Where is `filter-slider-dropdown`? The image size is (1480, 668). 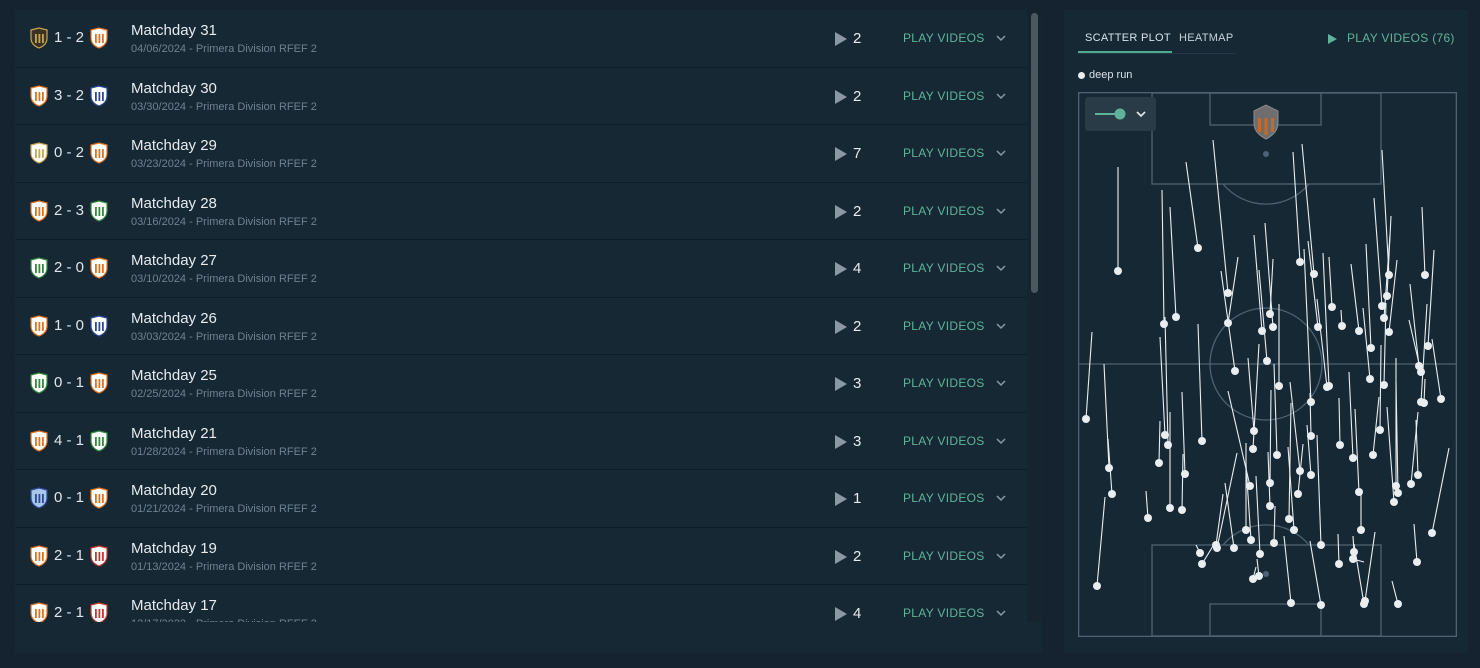 filter-slider-dropdown is located at coordinates (1120, 114).